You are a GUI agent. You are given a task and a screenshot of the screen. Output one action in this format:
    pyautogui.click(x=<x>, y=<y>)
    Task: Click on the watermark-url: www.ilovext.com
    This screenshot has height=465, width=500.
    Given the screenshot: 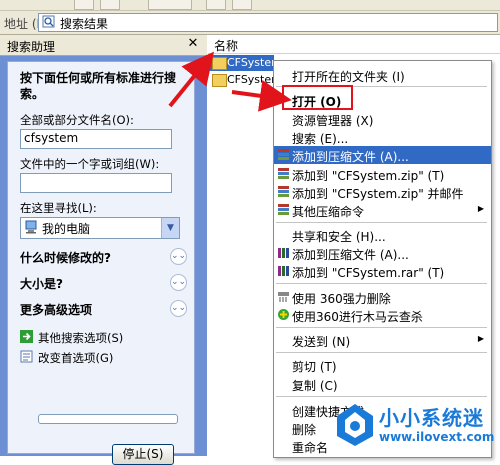 What is the action you would take?
    pyautogui.click(x=437, y=437)
    